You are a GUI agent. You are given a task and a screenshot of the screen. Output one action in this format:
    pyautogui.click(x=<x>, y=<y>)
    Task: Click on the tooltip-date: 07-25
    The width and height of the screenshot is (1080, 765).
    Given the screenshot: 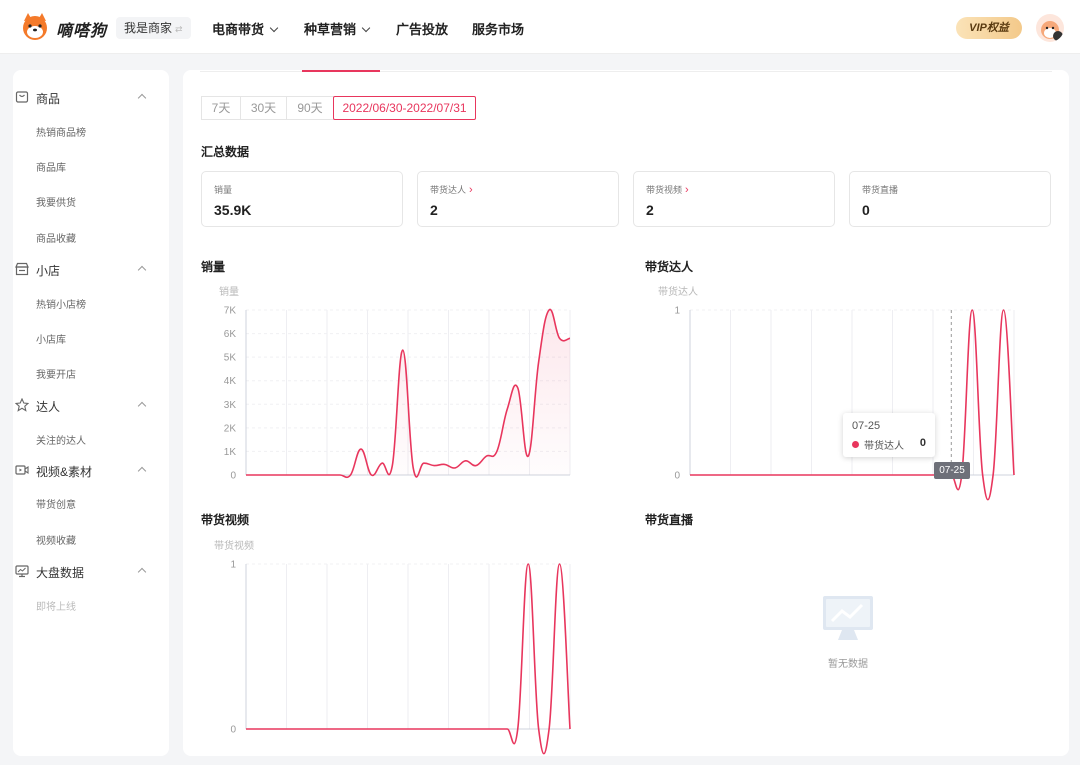 What is the action you would take?
    pyautogui.click(x=866, y=426)
    